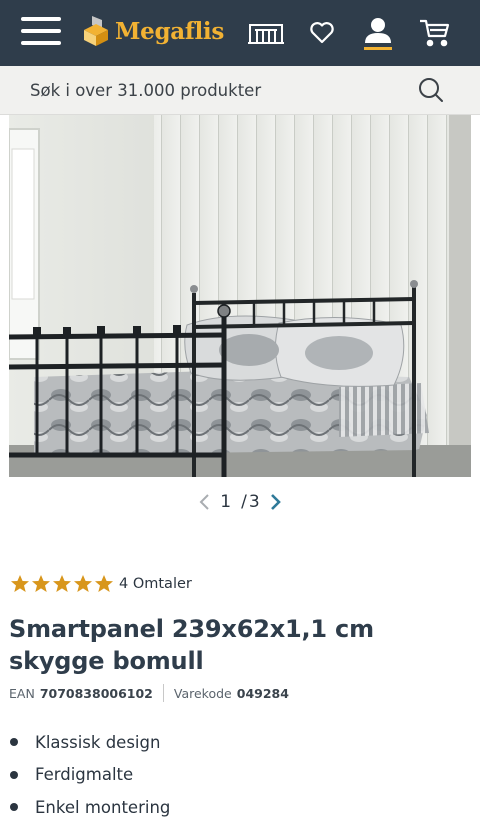  I want to click on feature-text: Ferdigmalte, so click(84, 775).